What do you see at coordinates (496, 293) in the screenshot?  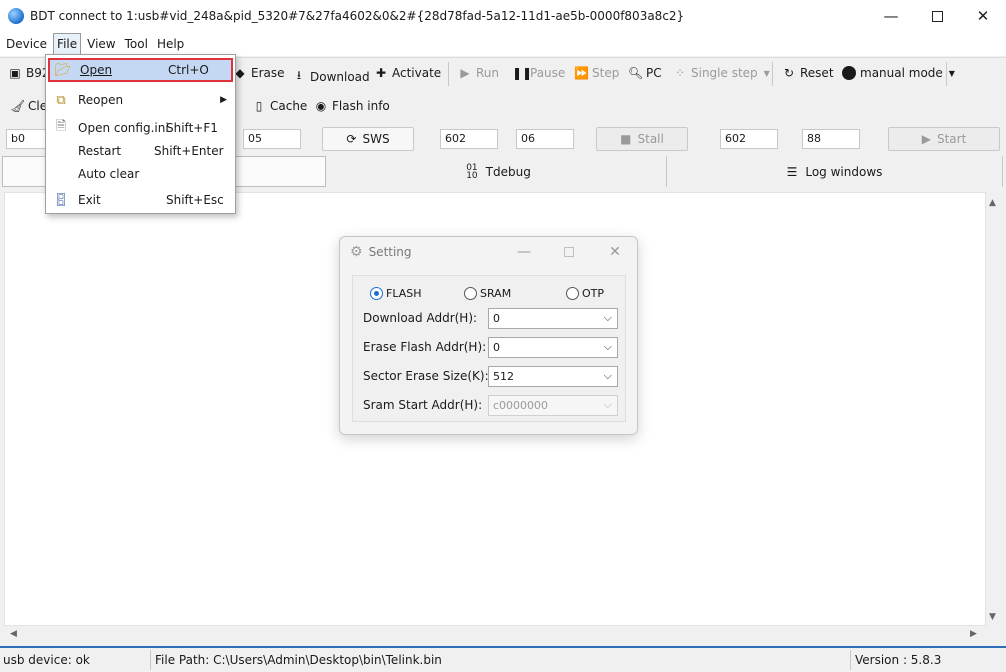 I see `radio-sram-label: SRAM` at bounding box center [496, 293].